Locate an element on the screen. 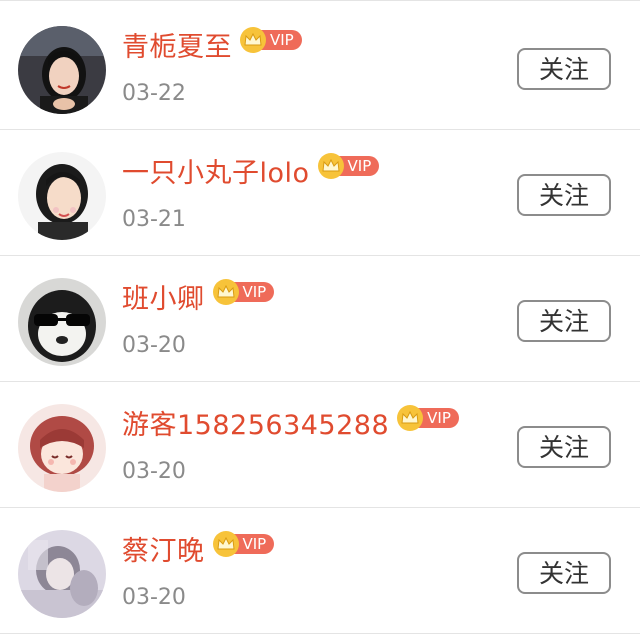  name-line: 青栀夏至 VIP is located at coordinates (212, 47).